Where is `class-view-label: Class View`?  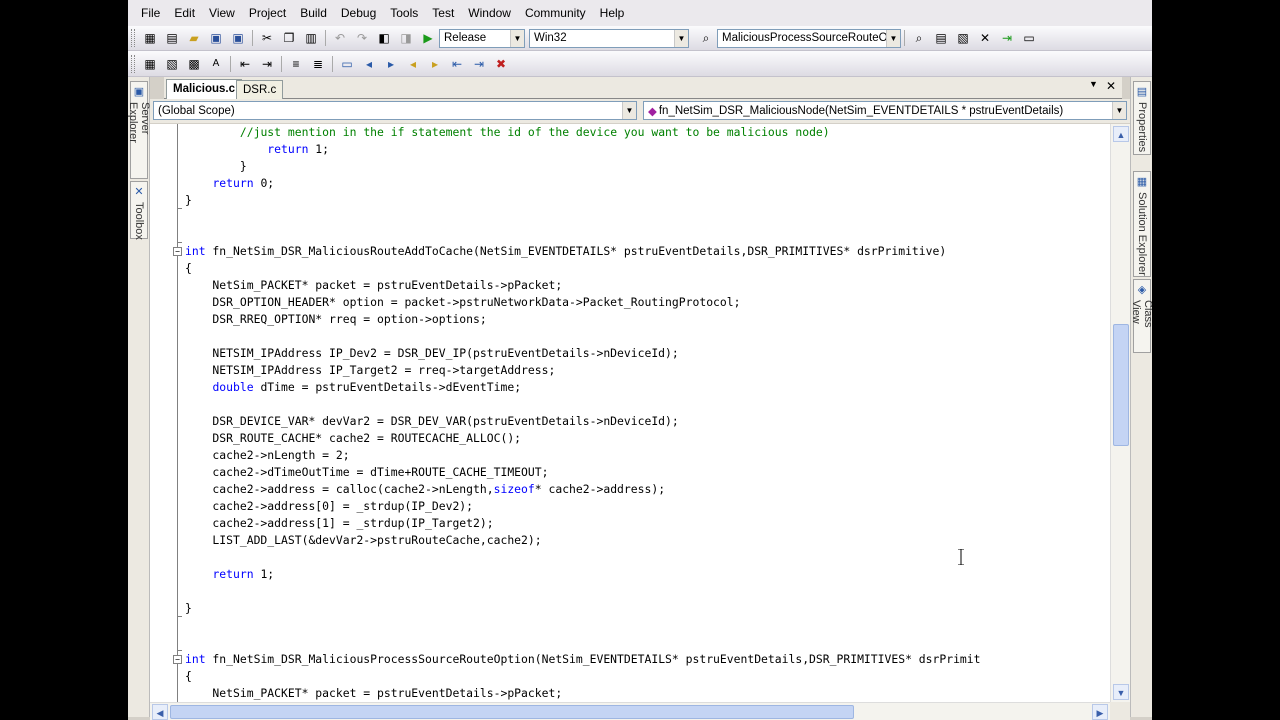
class-view-label: Class View is located at coordinates (1141, 314).